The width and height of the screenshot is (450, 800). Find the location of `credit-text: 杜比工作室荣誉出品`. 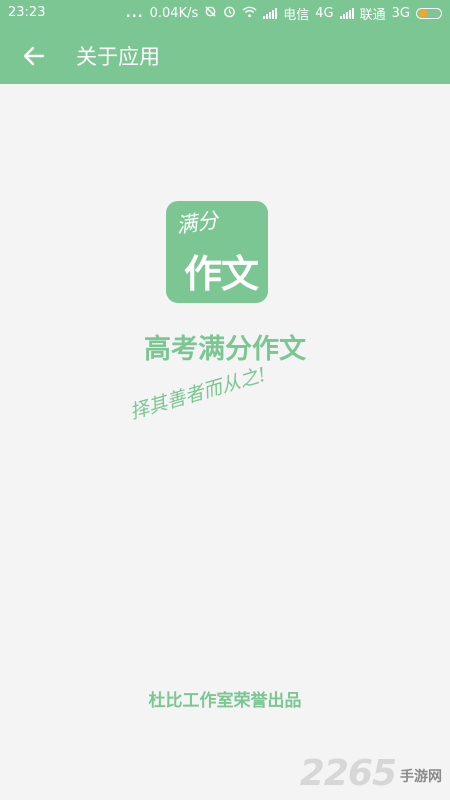

credit-text: 杜比工作室荣誉出品 is located at coordinates (225, 701).